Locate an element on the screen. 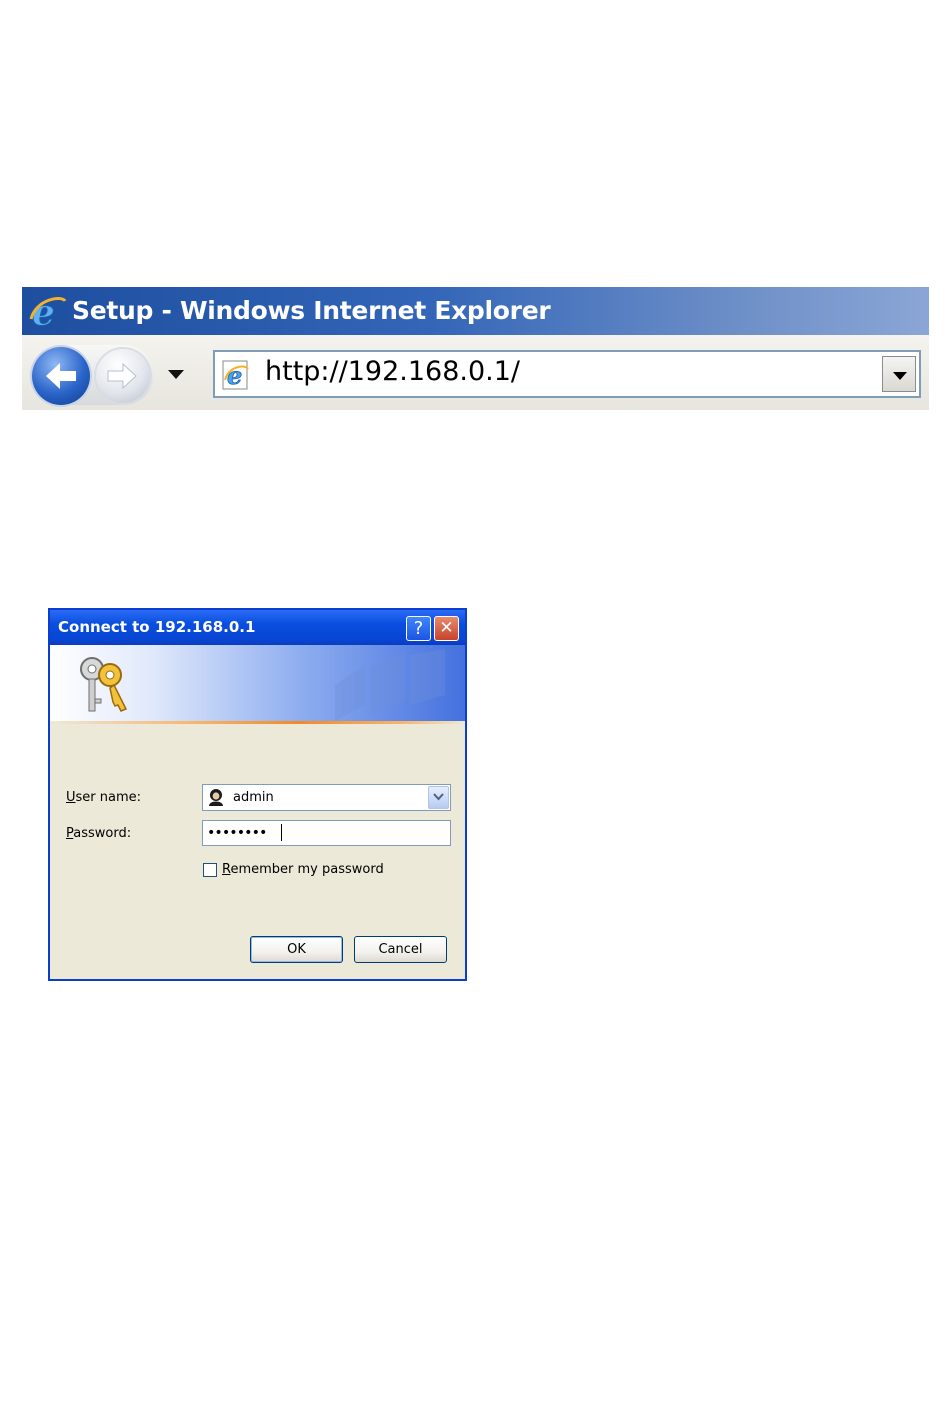 The height and width of the screenshot is (1413, 950). browser-title: Setup - Windows Internet Explorer is located at coordinates (311, 310).